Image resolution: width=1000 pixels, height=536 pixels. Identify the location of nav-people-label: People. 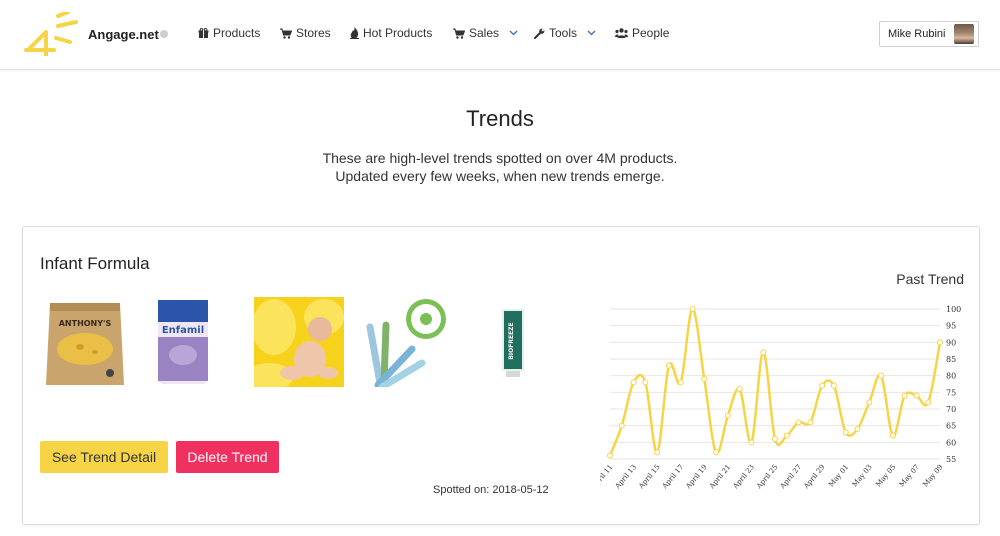
(651, 33).